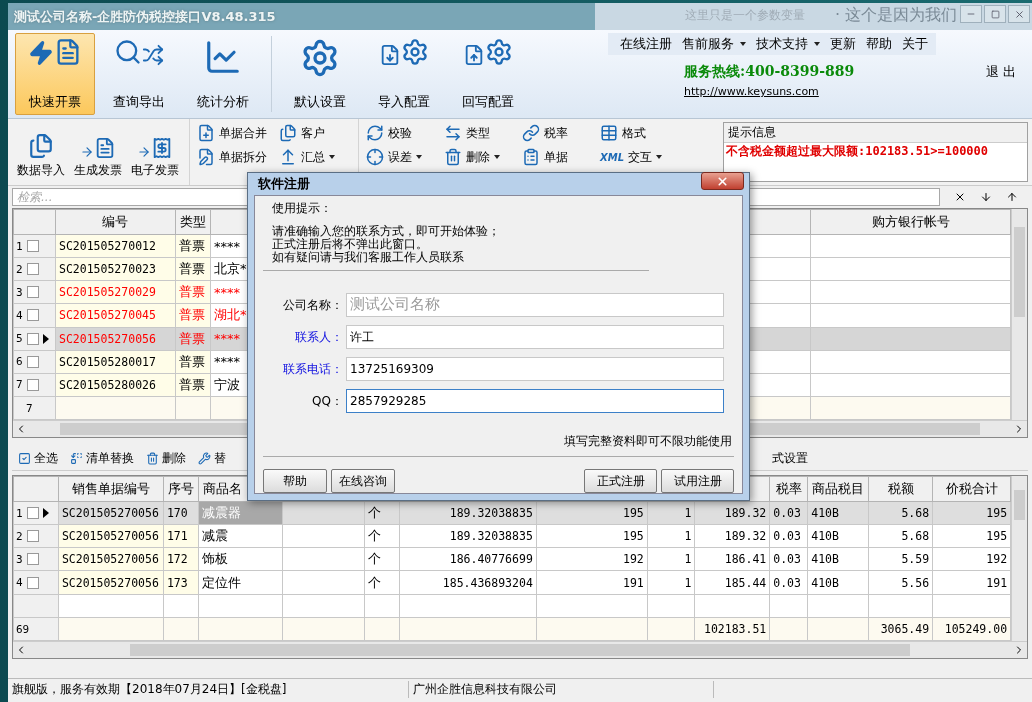  Describe the element at coordinates (144, 16) in the screenshot. I see `window-title: 测试公司名称-企胜防伪税控接口V8.48.315` at that location.